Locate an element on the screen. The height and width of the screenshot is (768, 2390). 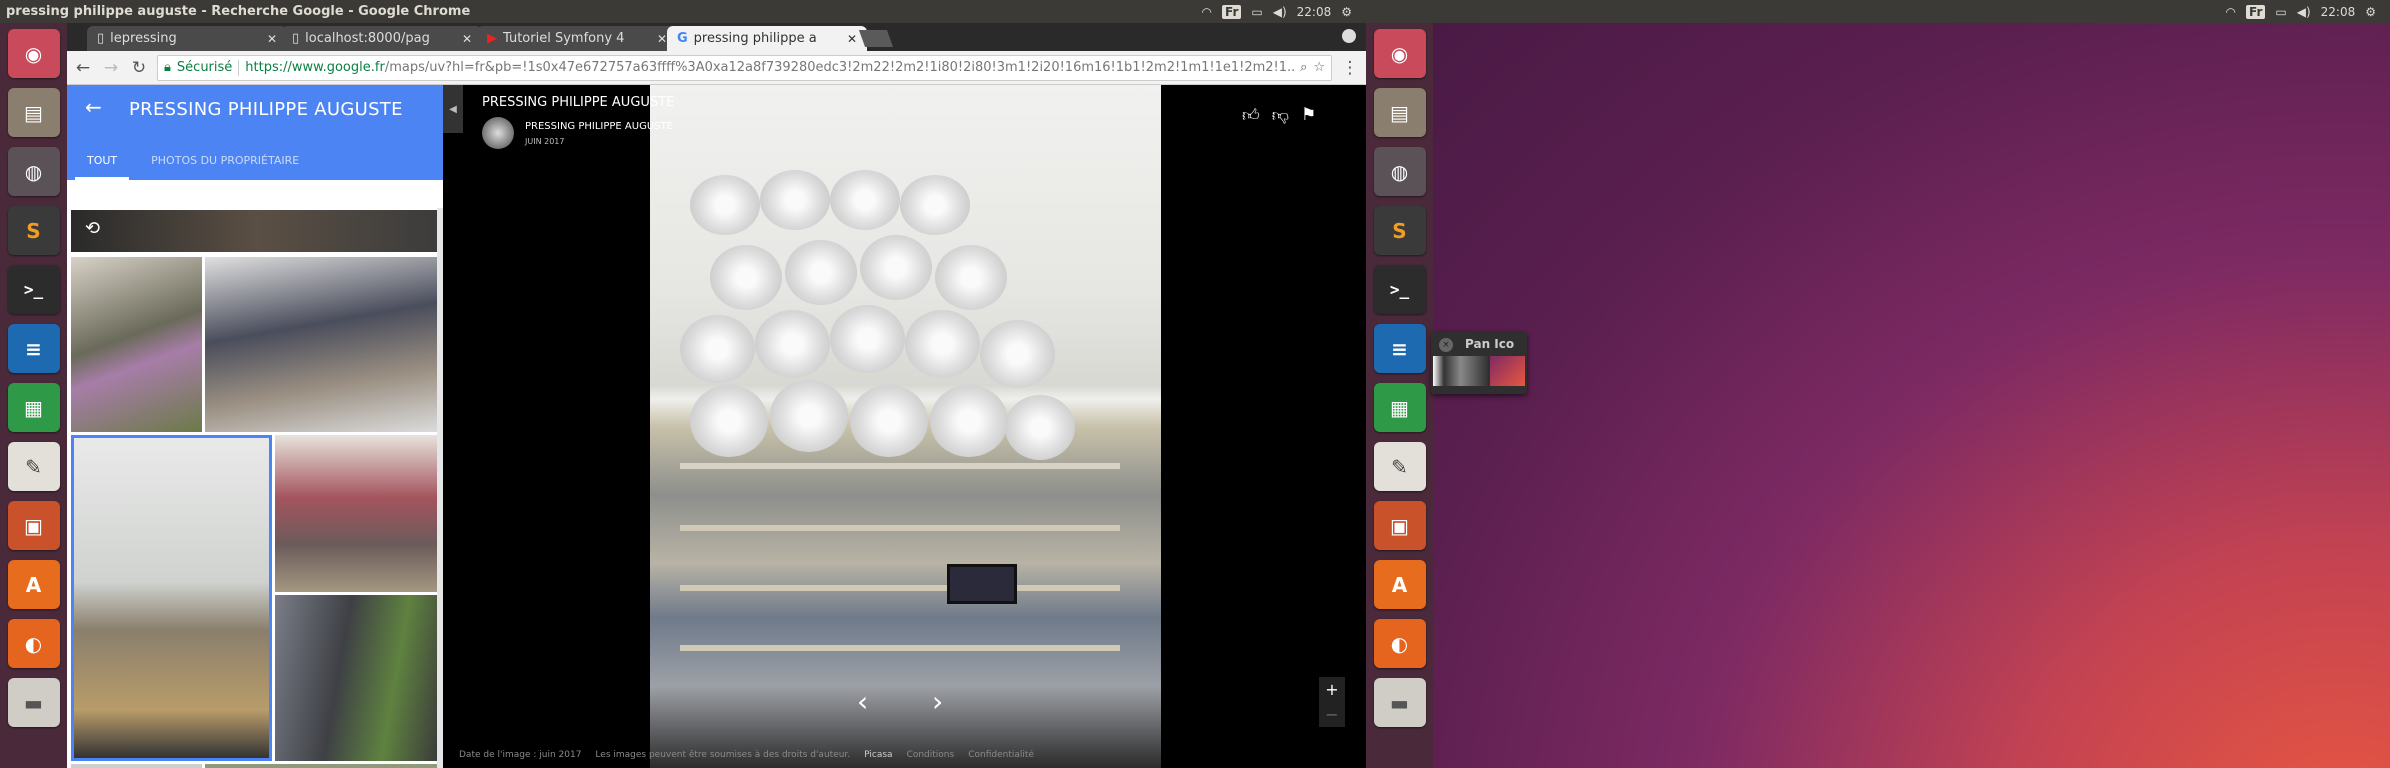
photo-date: JUIN 2017 is located at coordinates (545, 141).